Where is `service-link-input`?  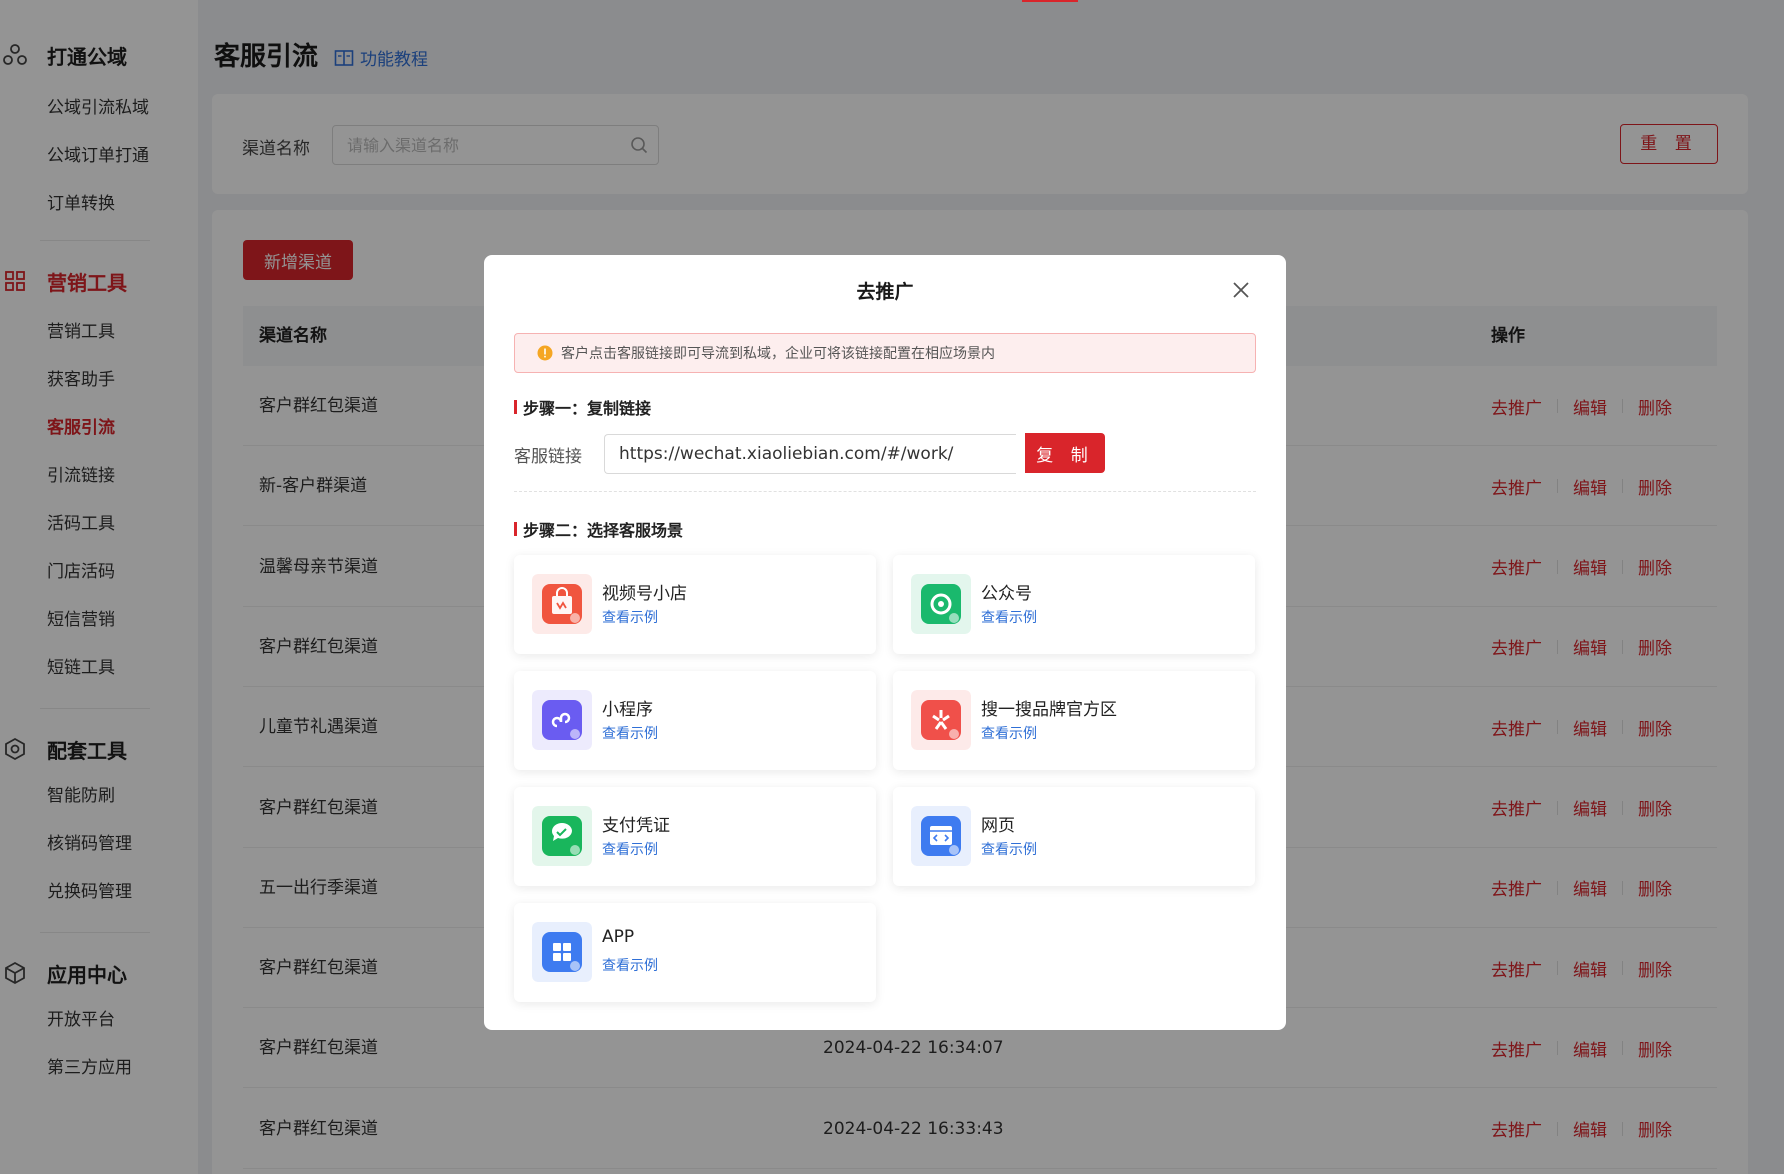
service-link-input is located at coordinates (810, 454).